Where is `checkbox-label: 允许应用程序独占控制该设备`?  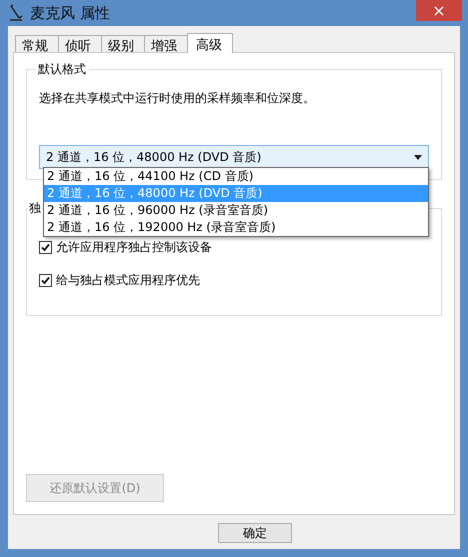
checkbox-label: 允许应用程序独占控制该设备 is located at coordinates (134, 247).